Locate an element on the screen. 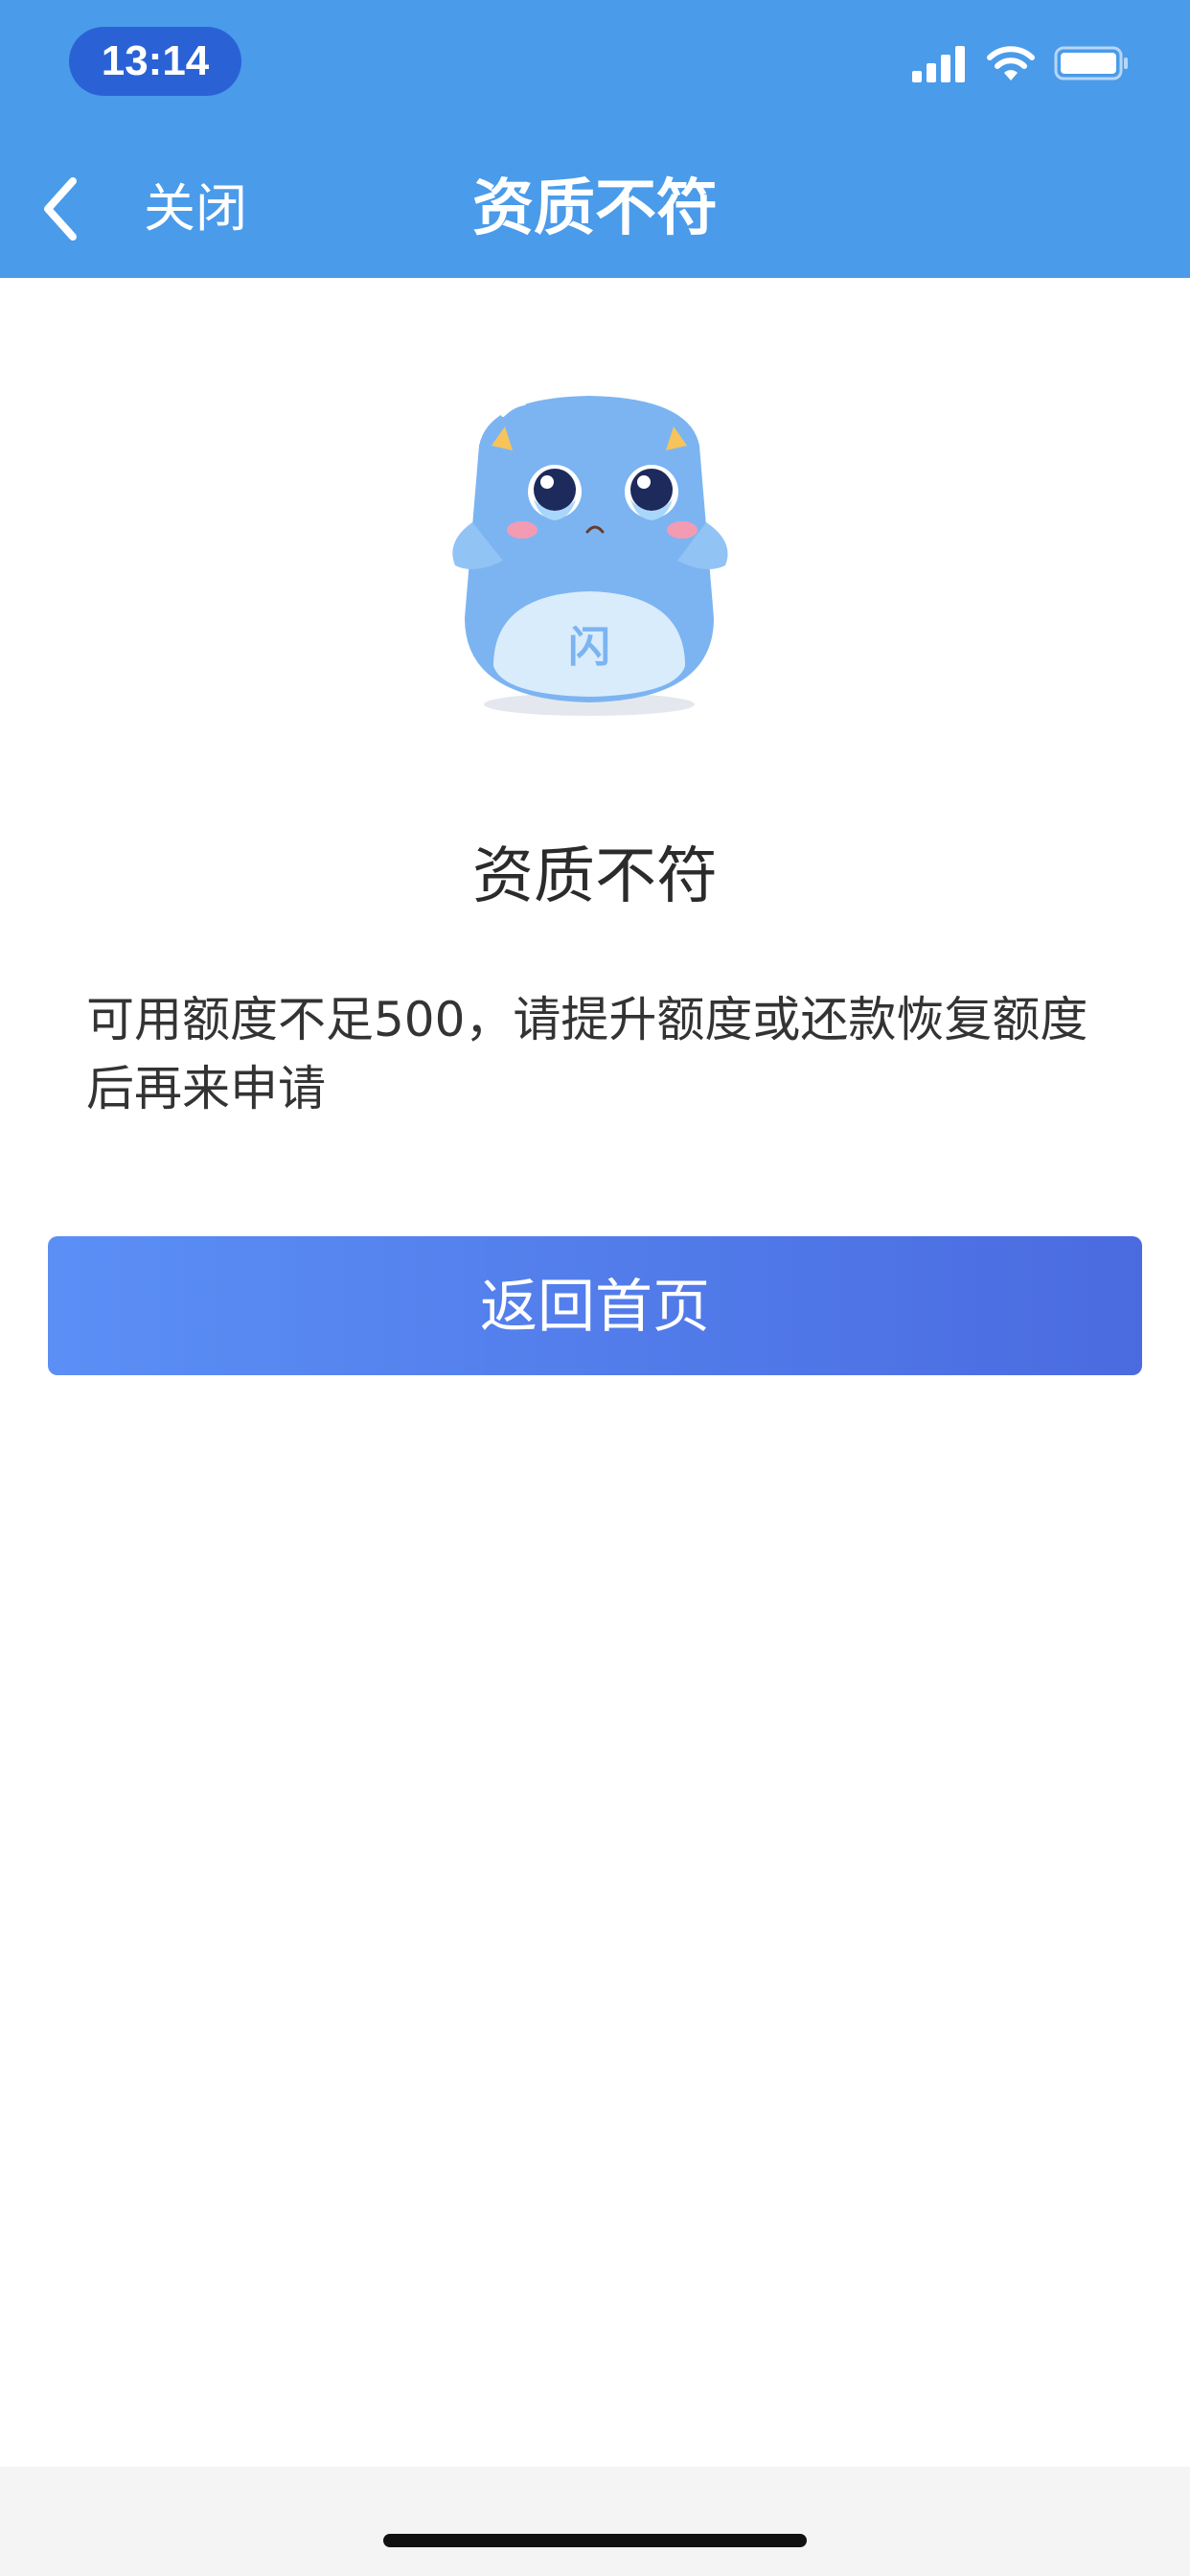 This screenshot has height=2576, width=1190. back-button: 关闭 is located at coordinates (143, 209).